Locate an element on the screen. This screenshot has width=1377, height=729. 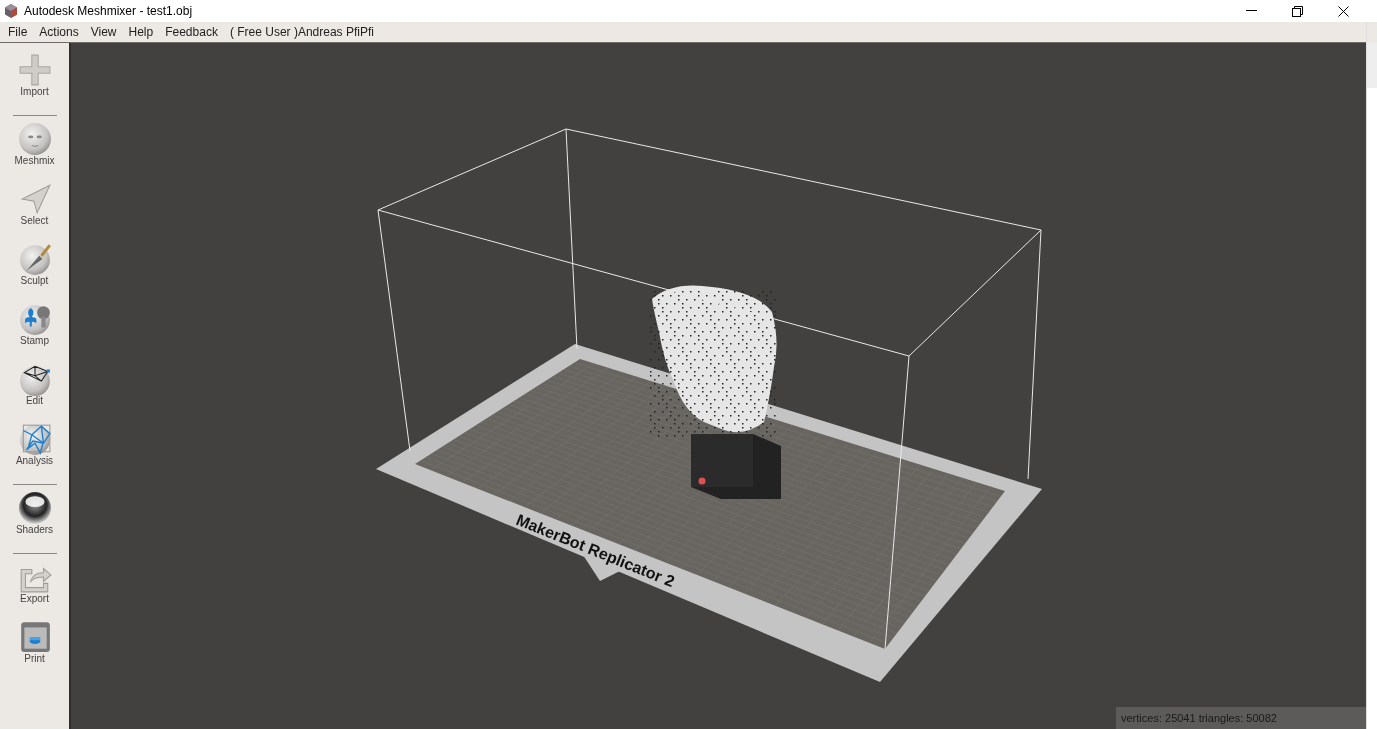
tool-button: Export is located at coordinates (34, 588).